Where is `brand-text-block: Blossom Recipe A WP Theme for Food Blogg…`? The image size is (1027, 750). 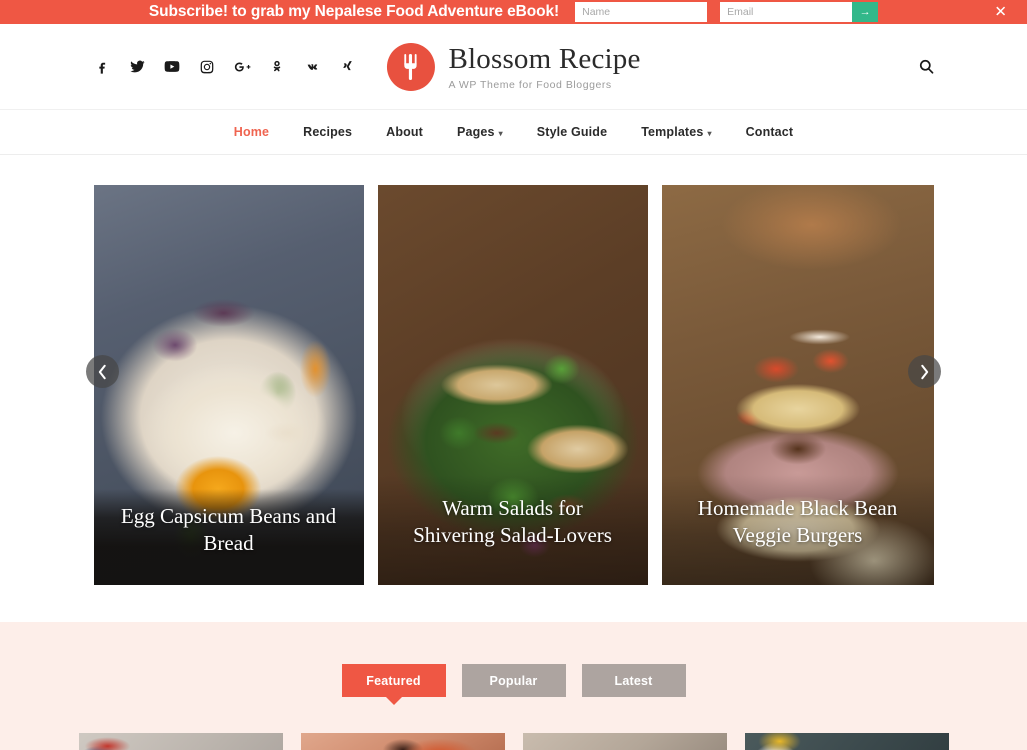 brand-text-block: Blossom Recipe A WP Theme for Food Blogg… is located at coordinates (544, 66).